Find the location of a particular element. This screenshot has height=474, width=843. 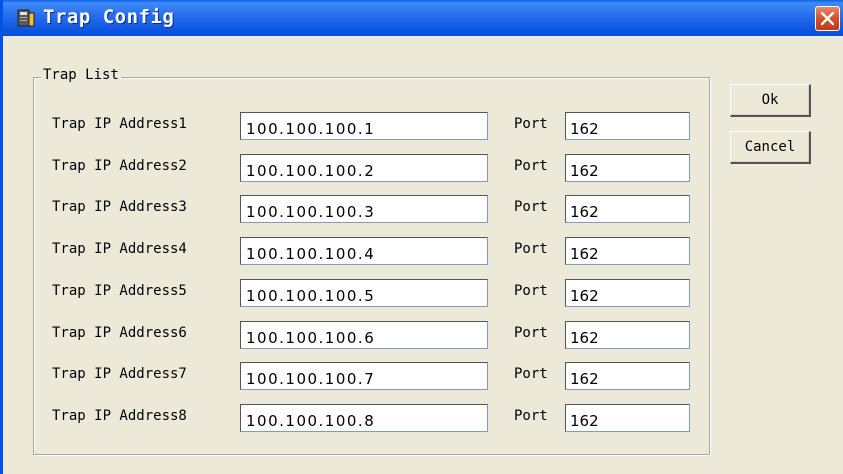

trap-row: Trap IP Address1 Port is located at coordinates (423, 126).